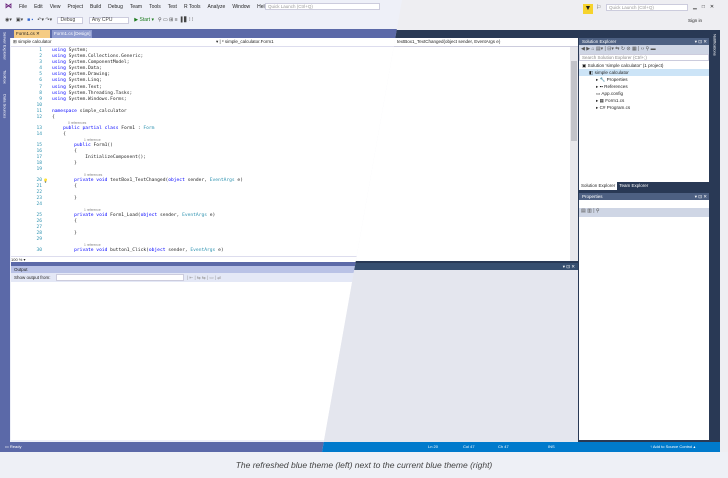  Describe the element at coordinates (139, 134) in the screenshot. I see `code-line: 14 {` at that location.